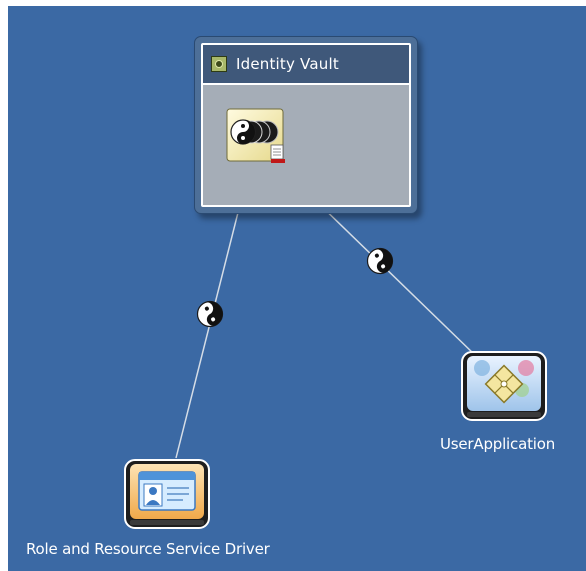 This screenshot has height=571, width=586. What do you see at coordinates (498, 444) in the screenshot?
I see `user-application-label: UserApplication` at bounding box center [498, 444].